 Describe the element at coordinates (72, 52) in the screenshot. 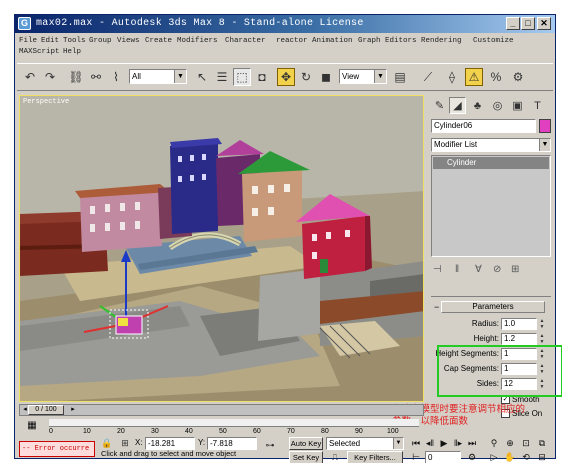

I see `menu-help: Help` at that location.